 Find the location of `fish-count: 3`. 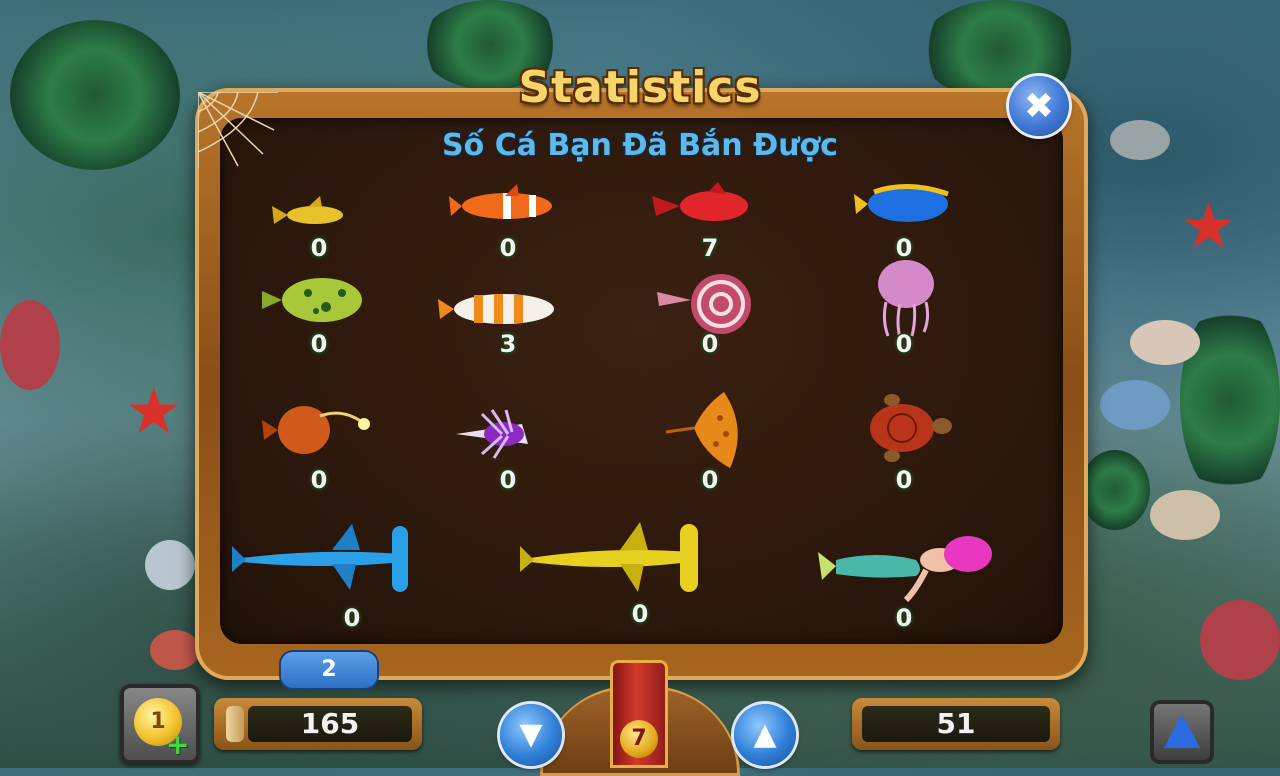

fish-count: 3 is located at coordinates (508, 344).